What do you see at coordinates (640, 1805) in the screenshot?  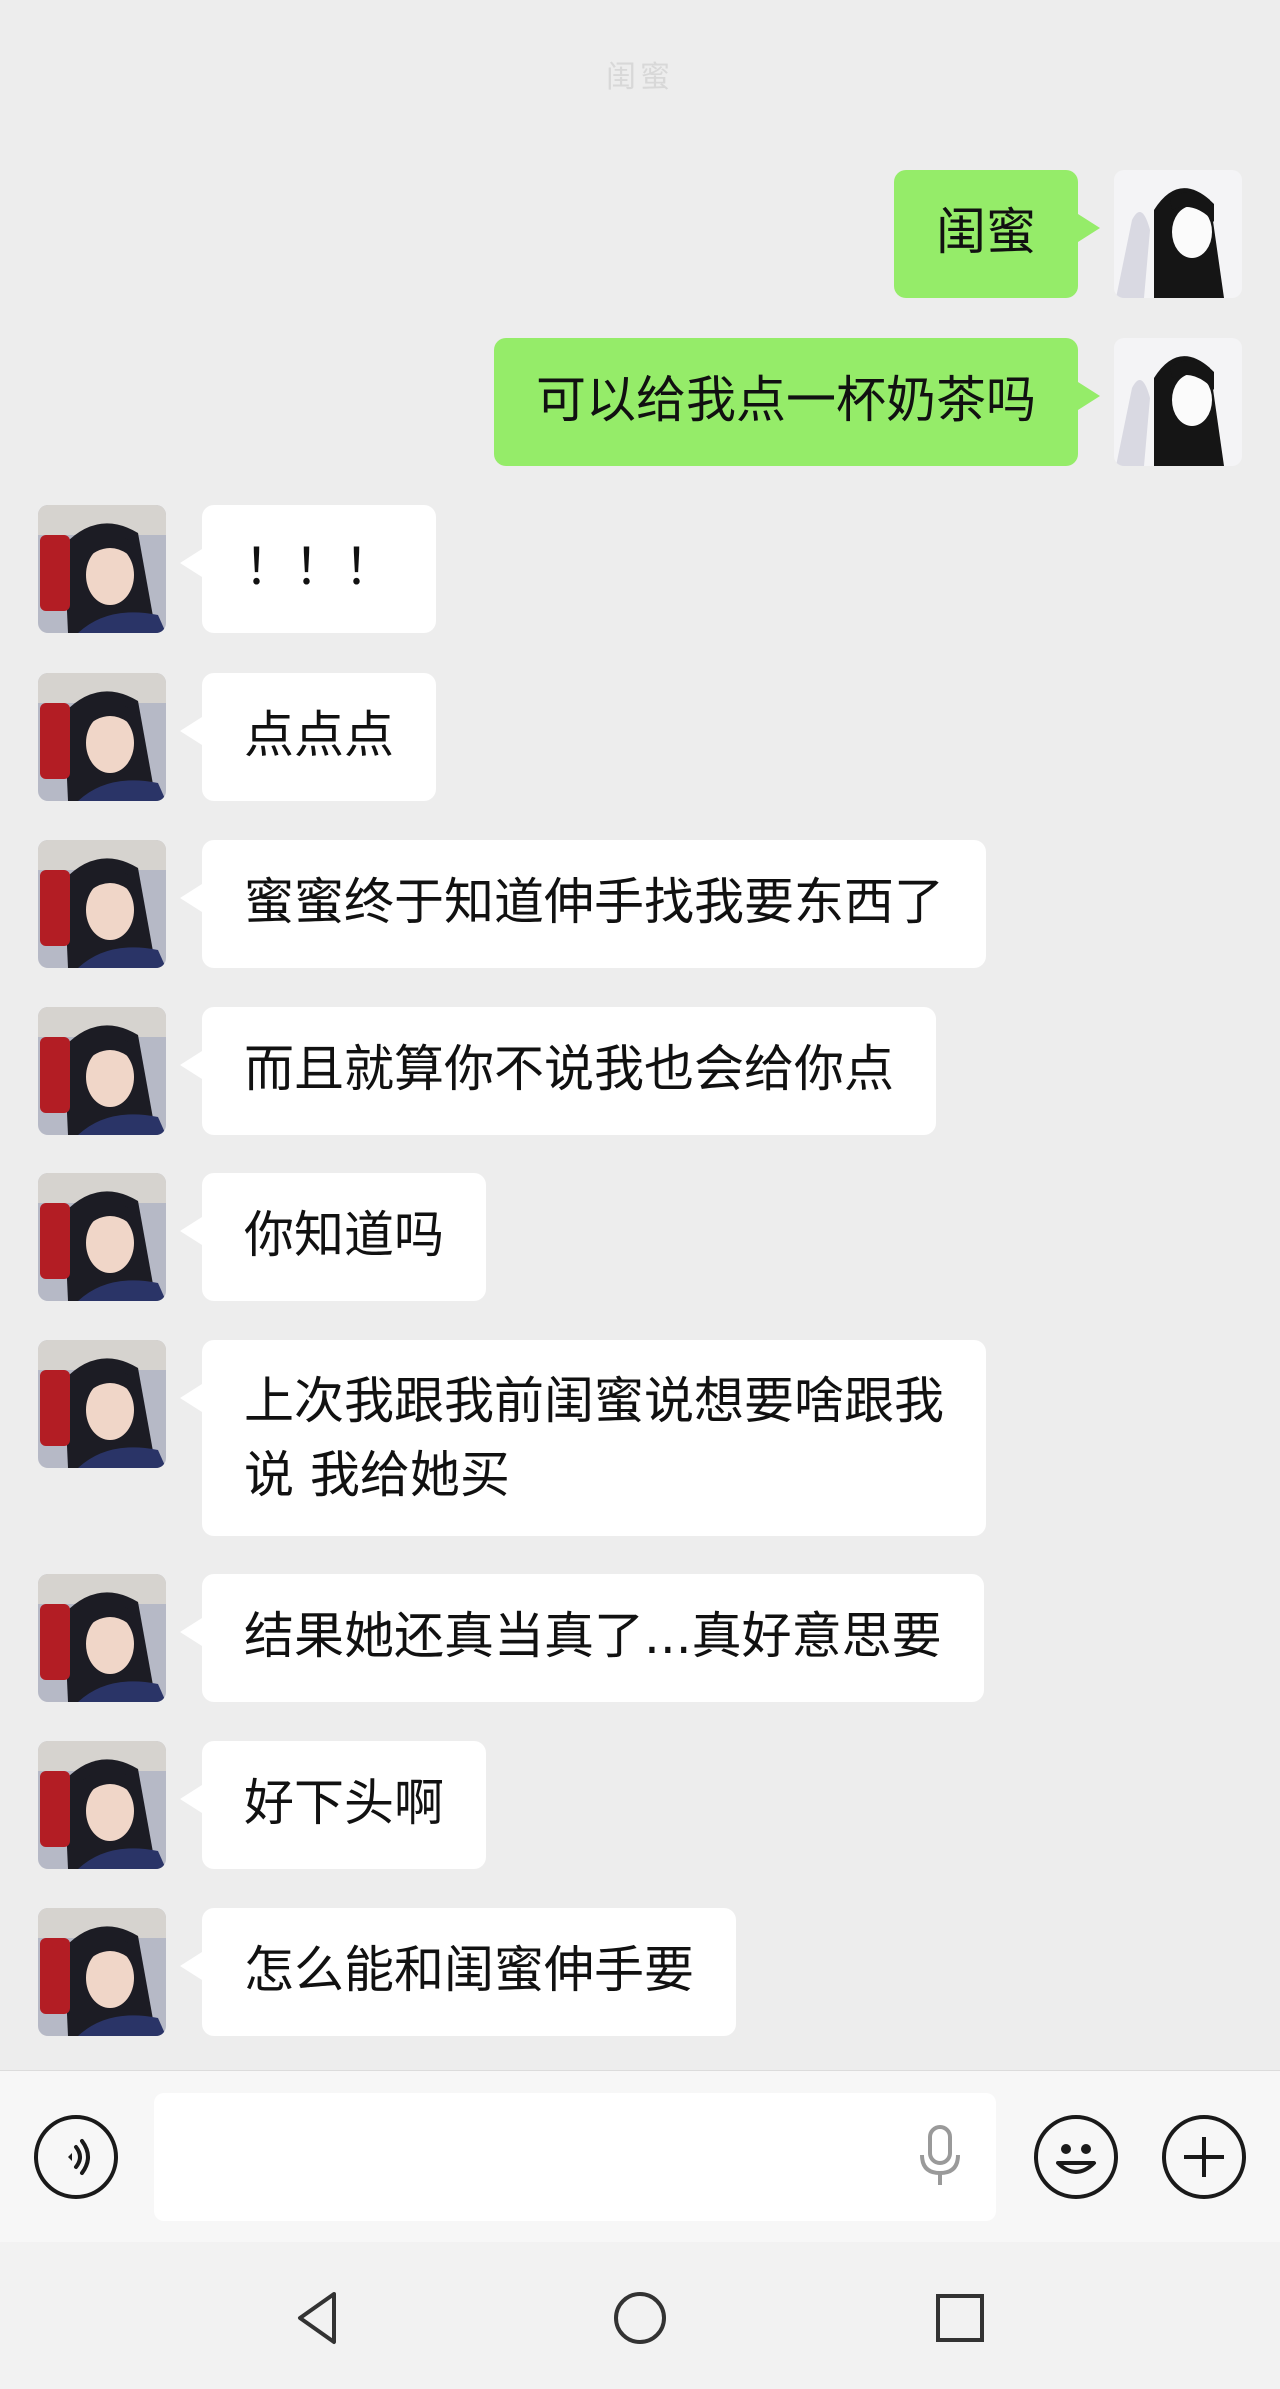 I see `message-row-received: 好下头啊` at bounding box center [640, 1805].